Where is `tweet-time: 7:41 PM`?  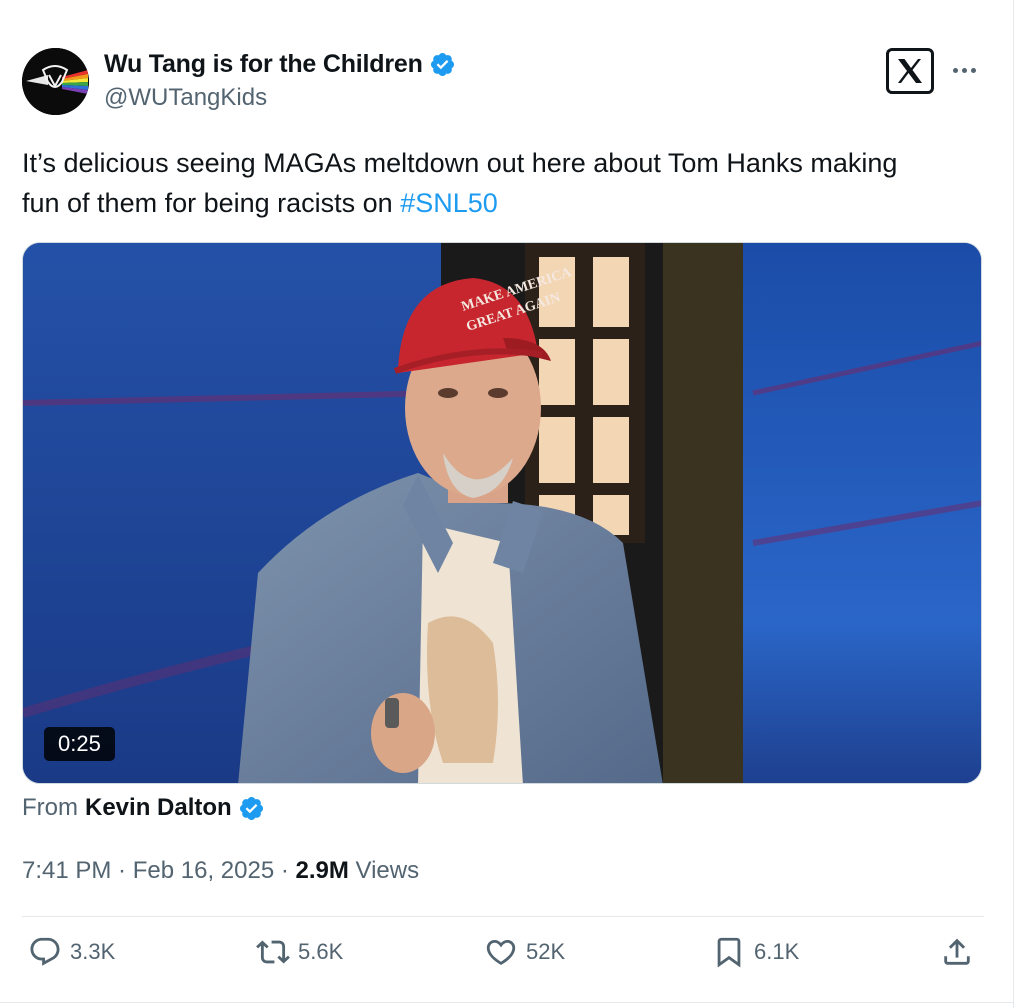
tweet-time: 7:41 PM is located at coordinates (66, 870).